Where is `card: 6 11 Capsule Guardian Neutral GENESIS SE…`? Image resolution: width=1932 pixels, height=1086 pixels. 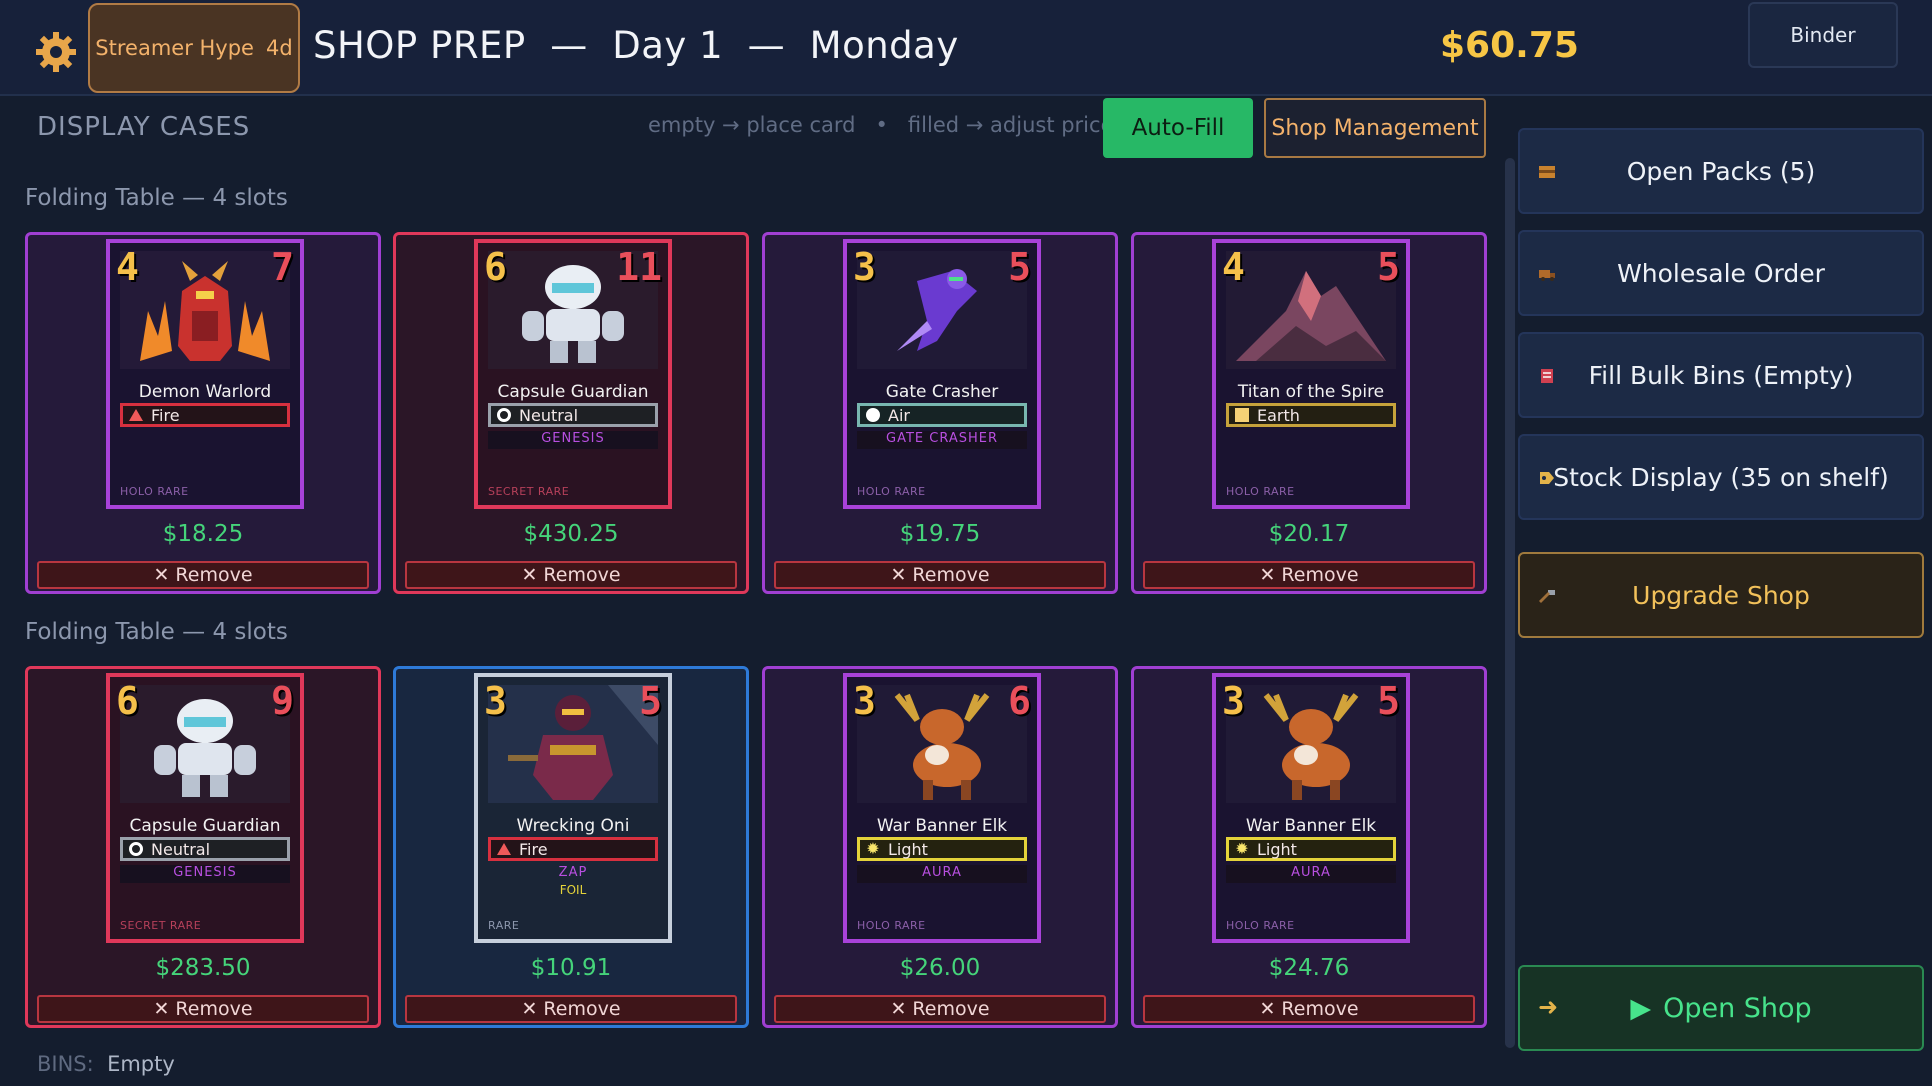 card: 6 11 Capsule Guardian Neutral GENESIS SE… is located at coordinates (573, 374).